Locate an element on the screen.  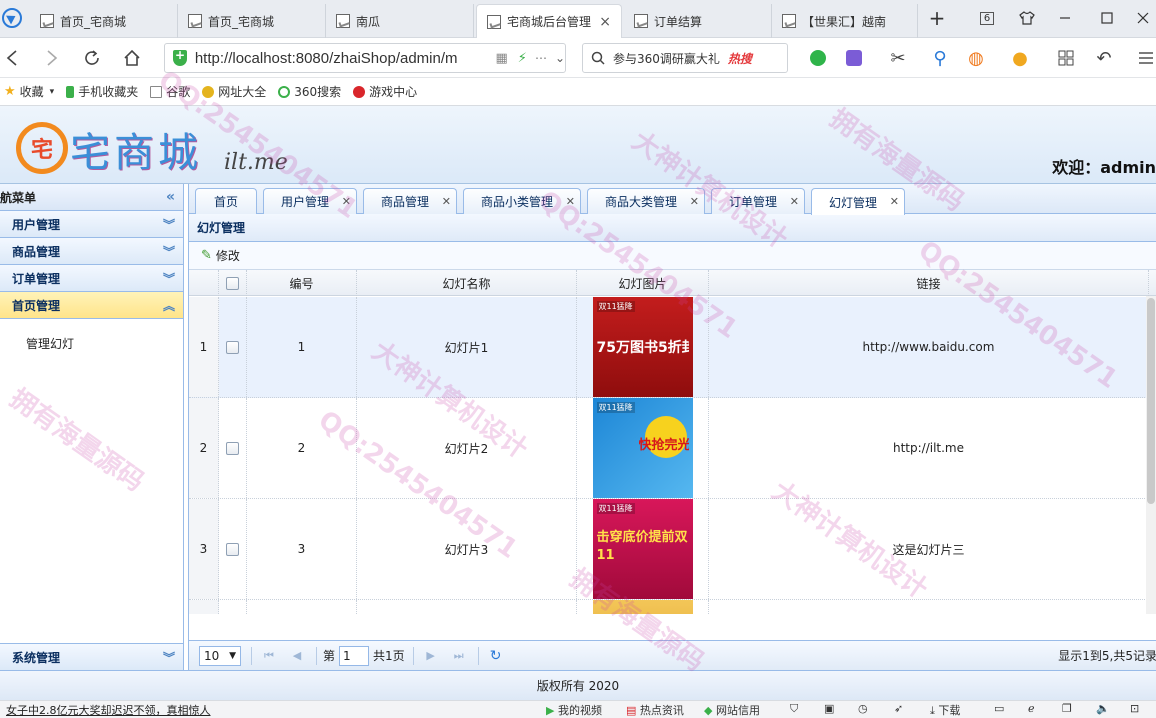
status-download: ⤓ 下载 is located at coordinates (945, 710).